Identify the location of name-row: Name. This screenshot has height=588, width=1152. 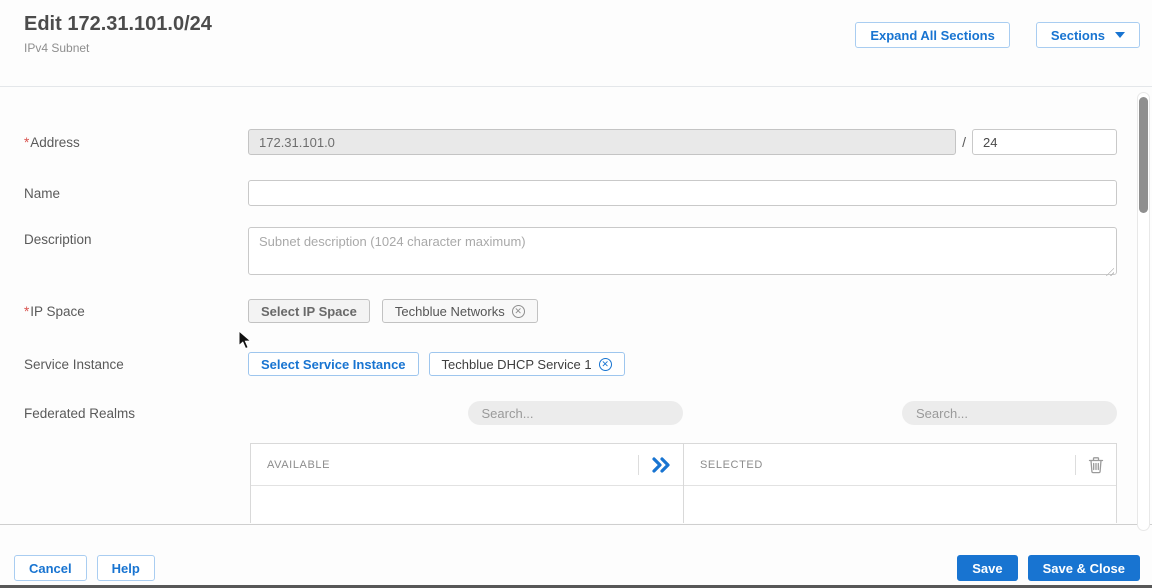
(570, 193).